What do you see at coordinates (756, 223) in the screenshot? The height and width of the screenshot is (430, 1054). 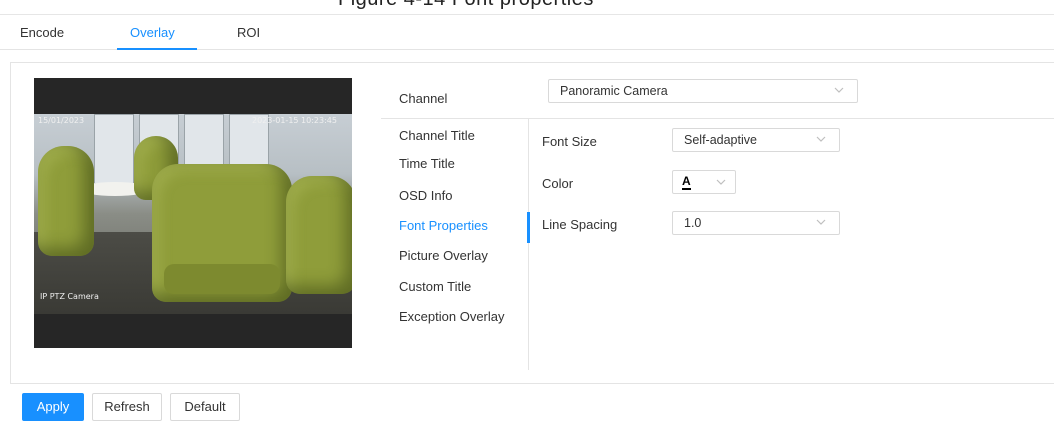 I see `line-spacing-select: 1.0` at bounding box center [756, 223].